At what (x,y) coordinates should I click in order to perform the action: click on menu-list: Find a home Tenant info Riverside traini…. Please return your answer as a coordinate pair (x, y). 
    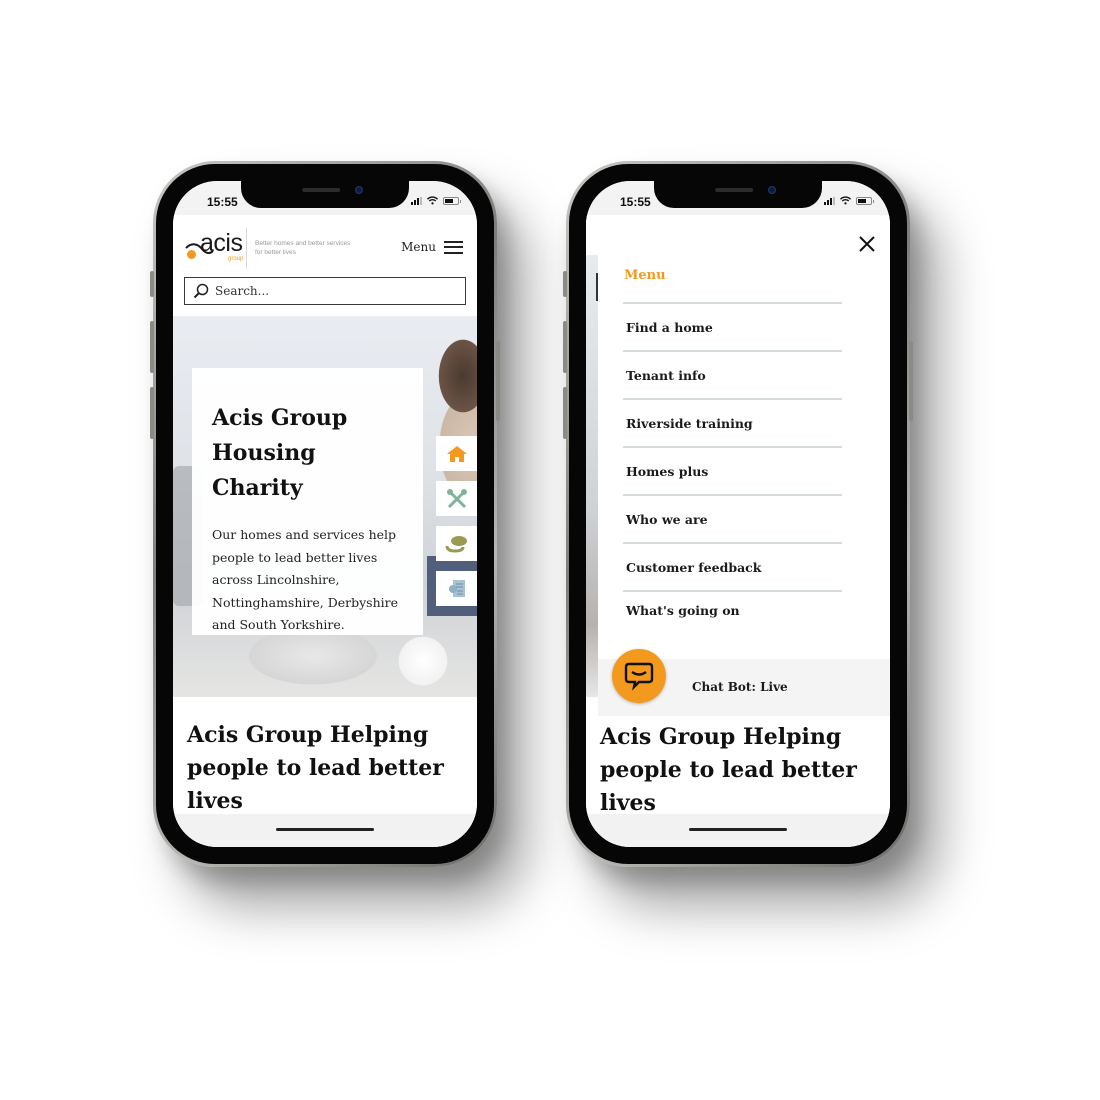
    Looking at the image, I should click on (732, 465).